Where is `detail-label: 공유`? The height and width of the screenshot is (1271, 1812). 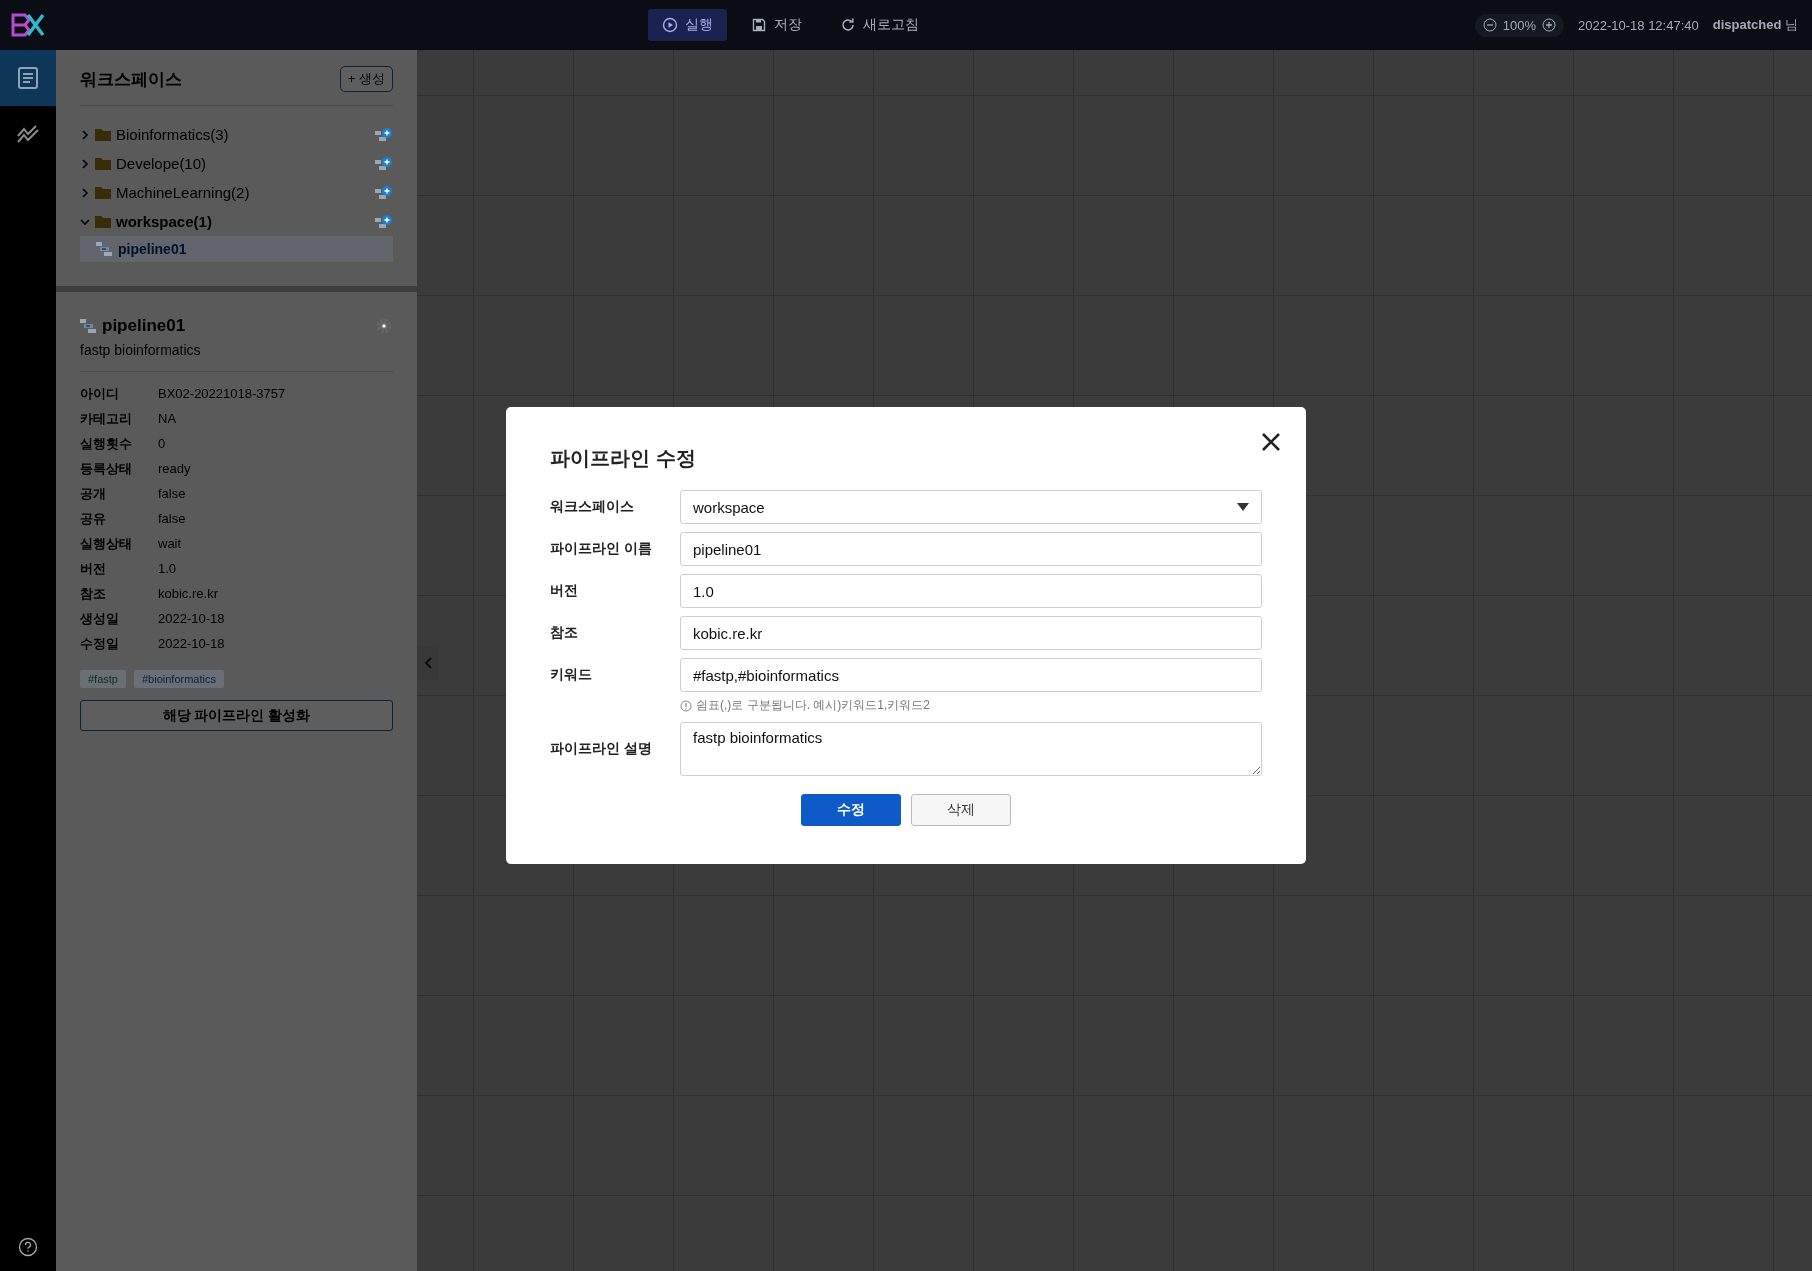
detail-label: 공유 is located at coordinates (93, 519).